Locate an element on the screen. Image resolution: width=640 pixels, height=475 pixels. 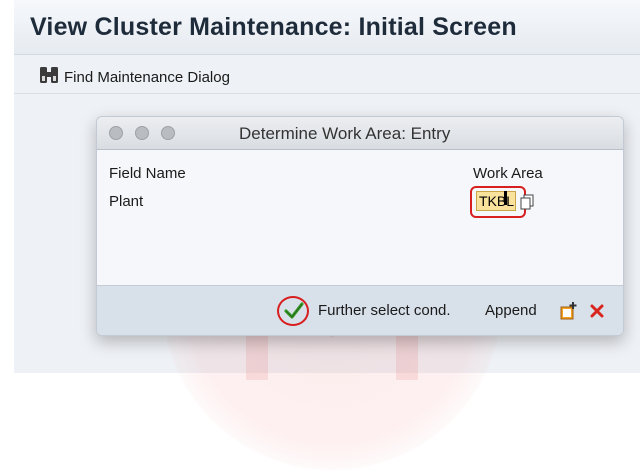
append-button: Append is located at coordinates (511, 310).